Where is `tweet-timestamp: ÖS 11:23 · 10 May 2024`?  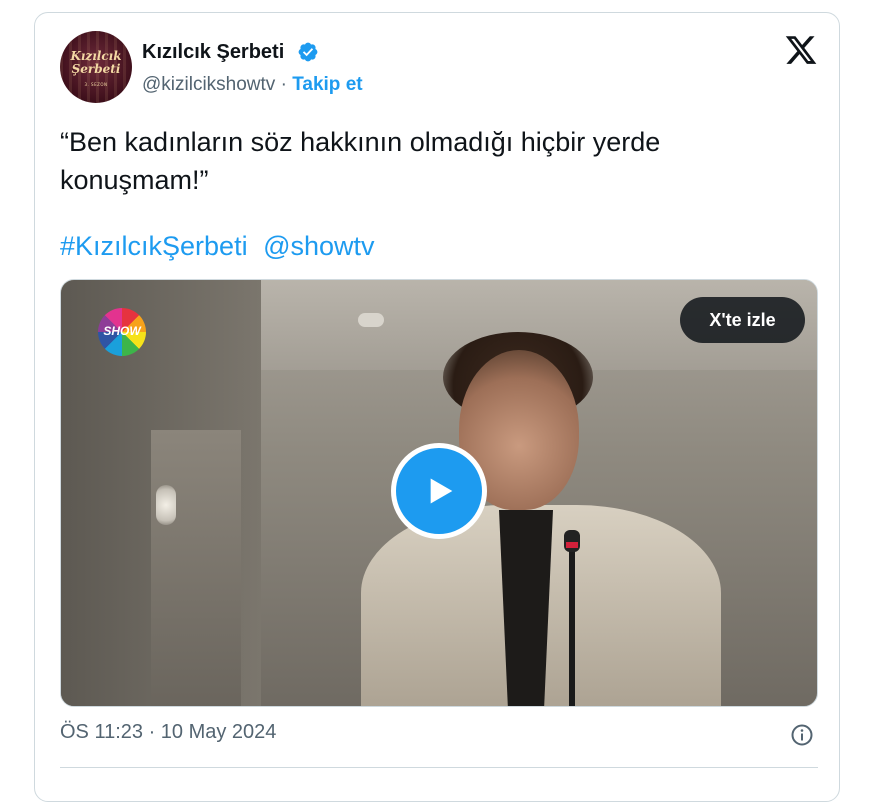
tweet-timestamp: ÖS 11:23 · 10 May 2024 is located at coordinates (168, 732).